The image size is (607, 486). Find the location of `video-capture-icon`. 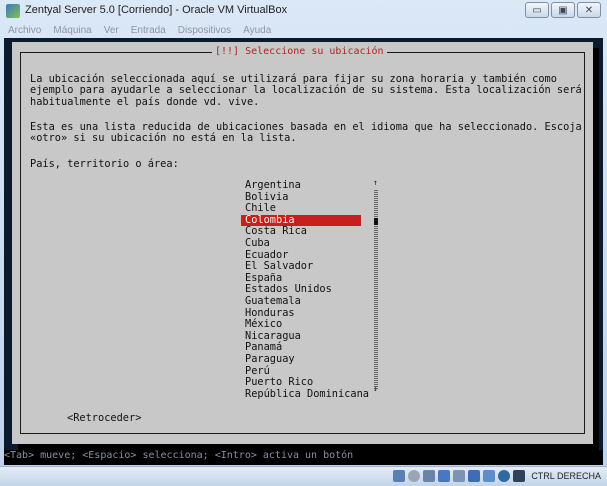

video-capture-icon is located at coordinates (489, 476).